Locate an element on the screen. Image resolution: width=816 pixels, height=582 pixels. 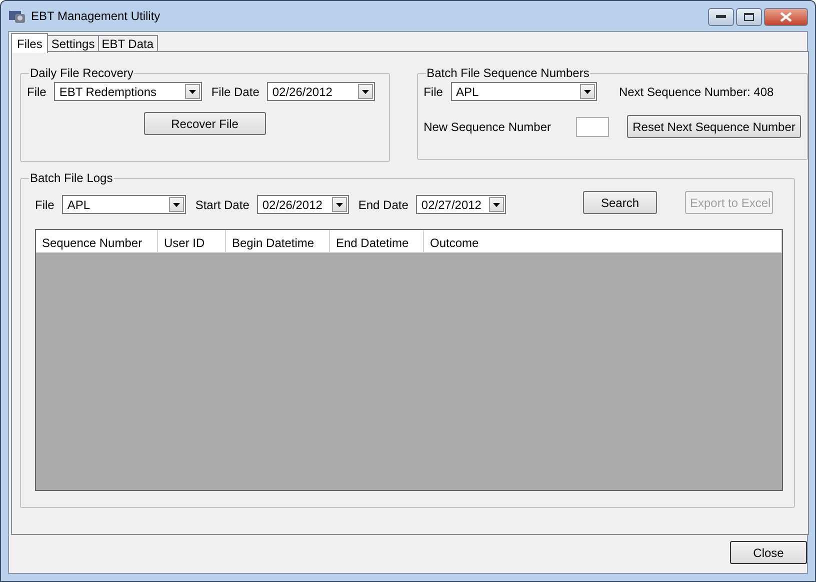
group-title: Batch File Sequence Numbers is located at coordinates (508, 73).